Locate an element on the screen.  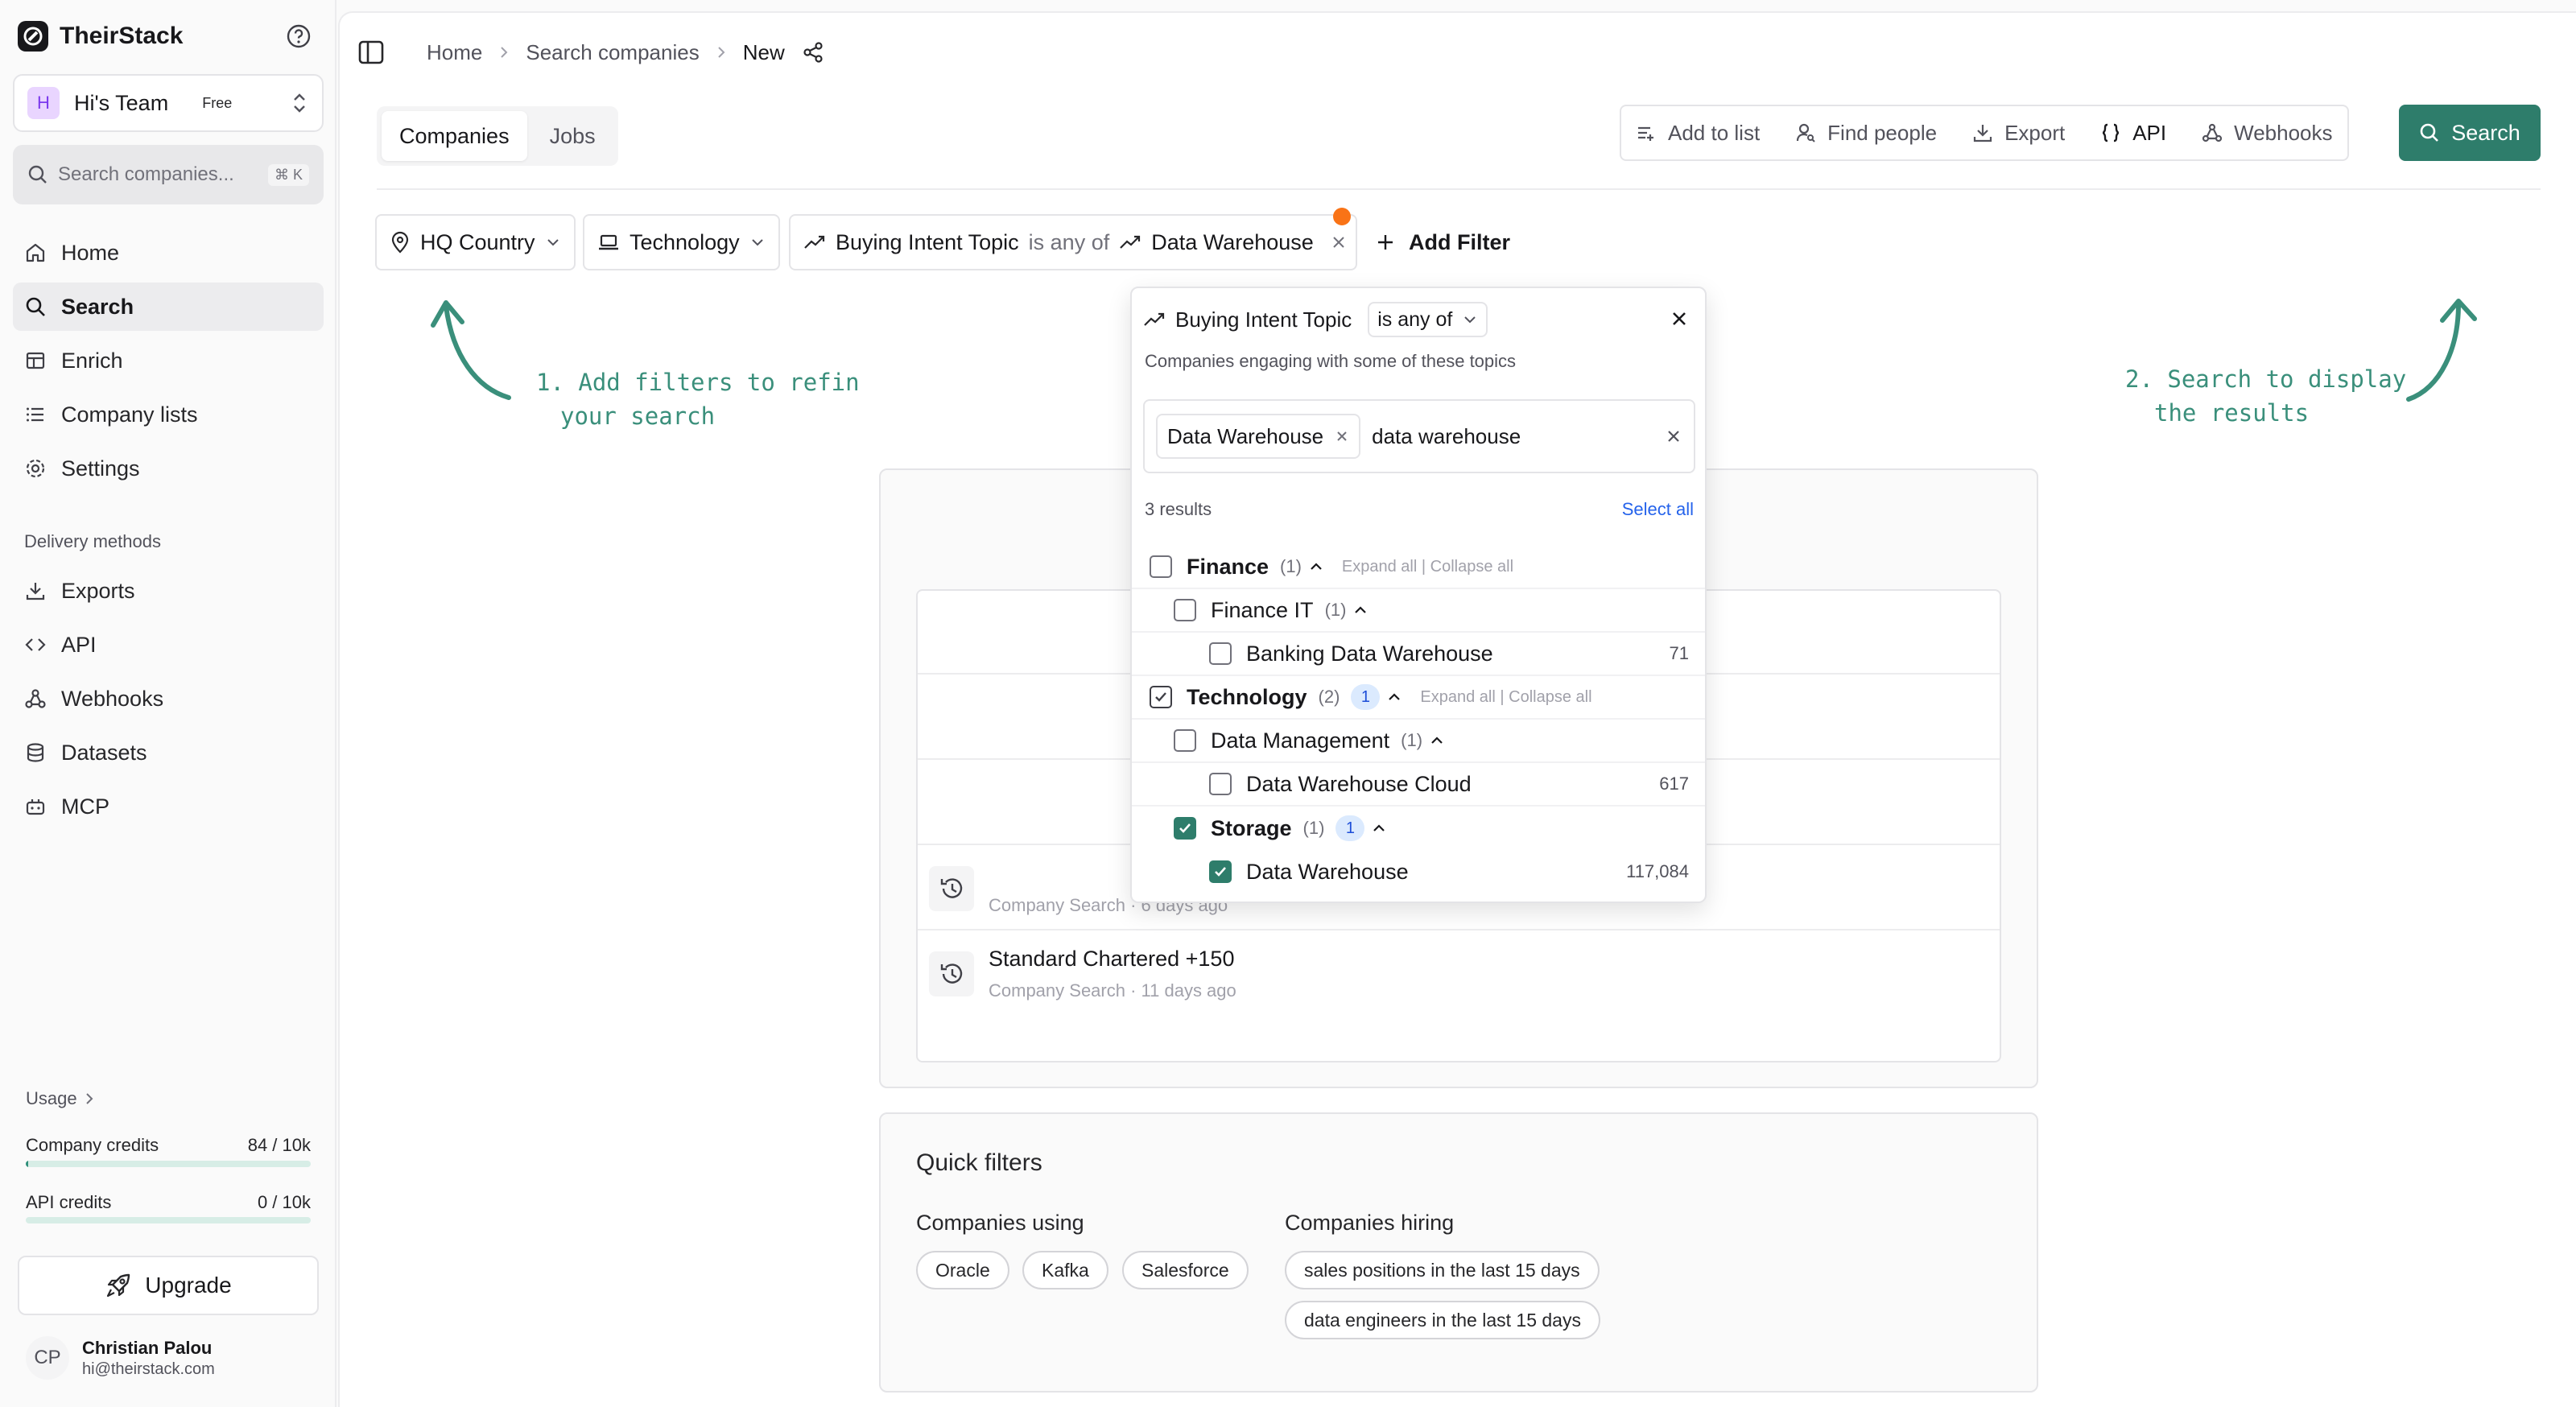
quick-filter-hiring-sales: sales positions in the last 15 days is located at coordinates (1442, 1270).